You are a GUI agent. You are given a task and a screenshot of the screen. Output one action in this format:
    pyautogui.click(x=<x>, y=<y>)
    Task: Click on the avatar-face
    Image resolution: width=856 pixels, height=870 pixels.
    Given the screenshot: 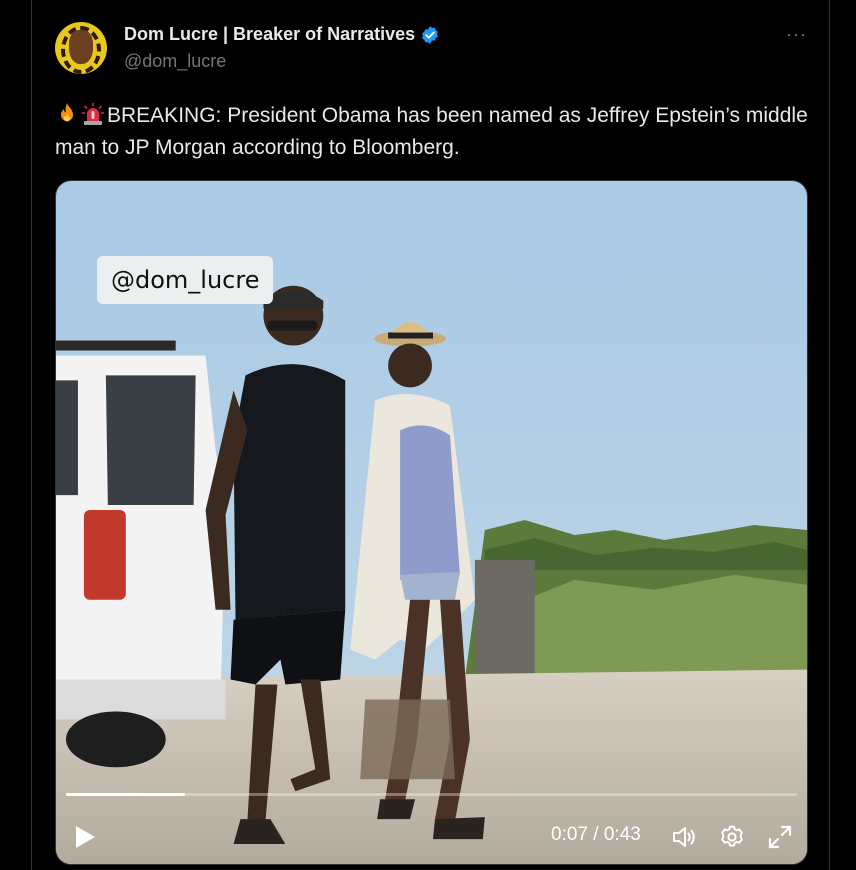 What is the action you would take?
    pyautogui.click(x=81, y=47)
    